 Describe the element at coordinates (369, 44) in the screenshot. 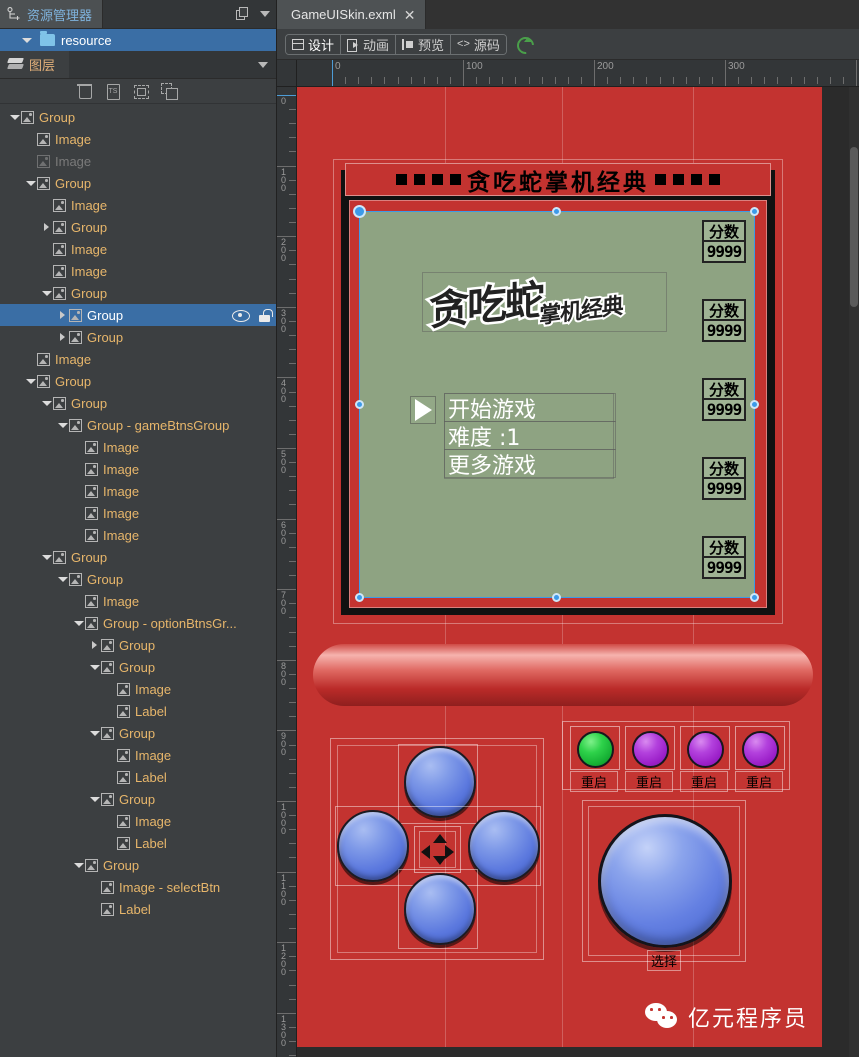

I see `mode-animation-button: 动画` at that location.